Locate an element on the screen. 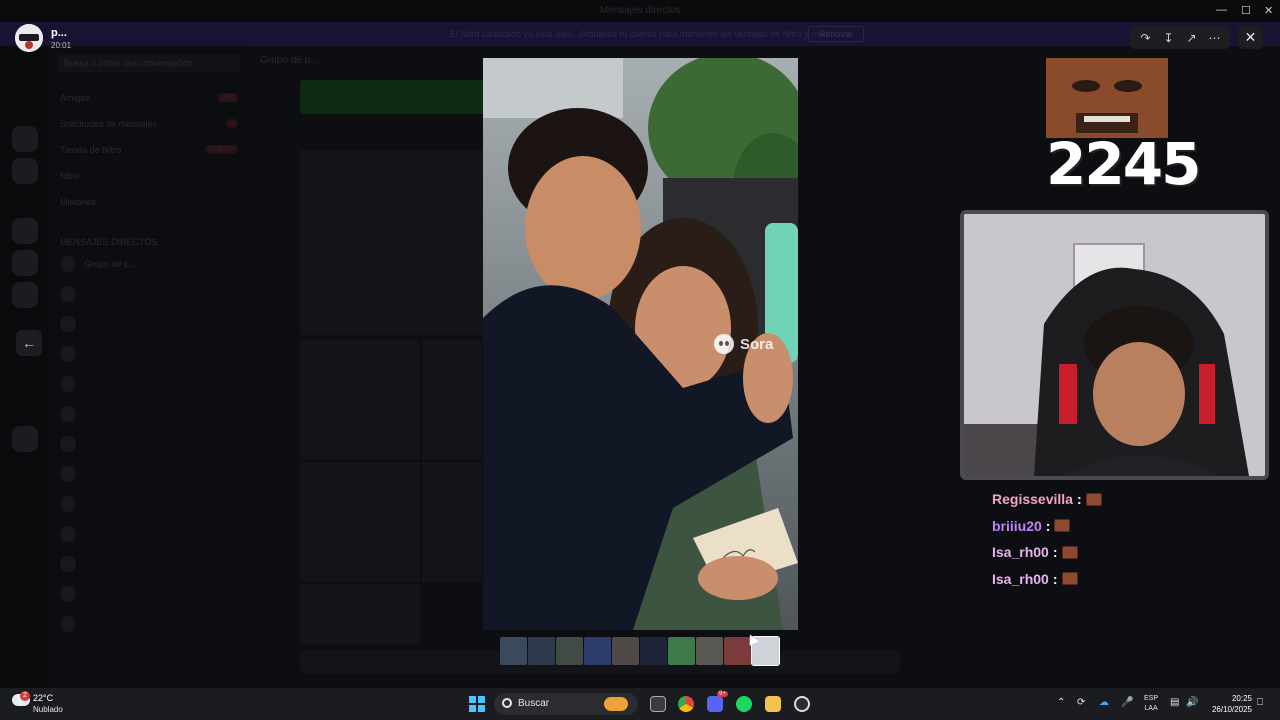 The height and width of the screenshot is (720, 1280). sync-icon: ⟳ is located at coordinates (1081, 702).